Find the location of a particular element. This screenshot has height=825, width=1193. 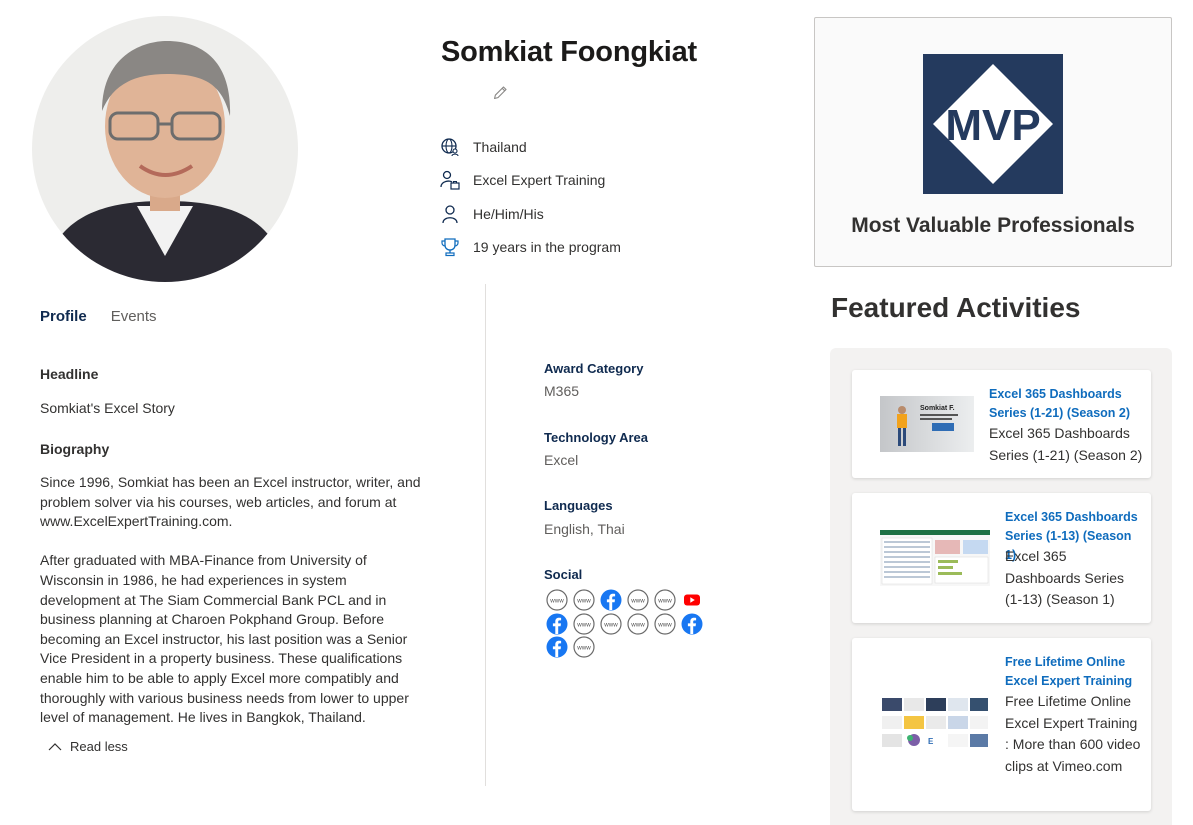

activity-thumbnail: Somkiat F. is located at coordinates (927, 424).